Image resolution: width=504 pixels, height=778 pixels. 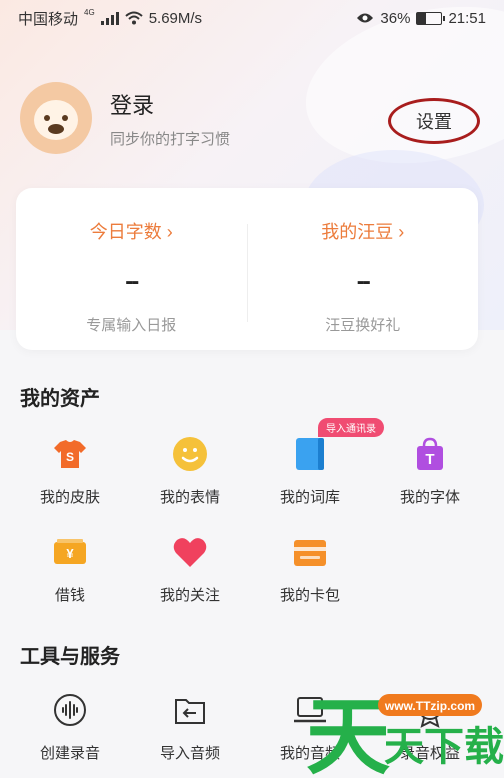 I want to click on svg-text: T, so click(x=429, y=459).